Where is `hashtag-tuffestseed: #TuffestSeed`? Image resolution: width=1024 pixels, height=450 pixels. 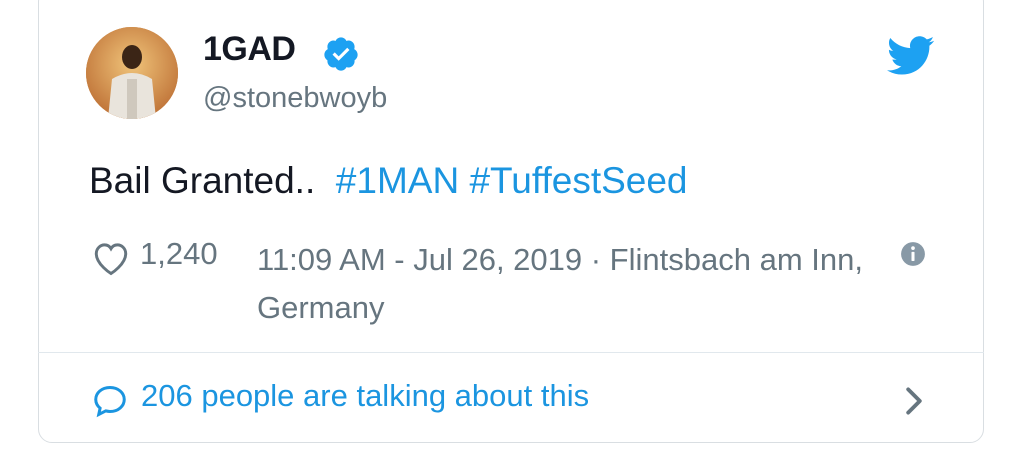
hashtag-tuffestseed: #TuffestSeed is located at coordinates (578, 180).